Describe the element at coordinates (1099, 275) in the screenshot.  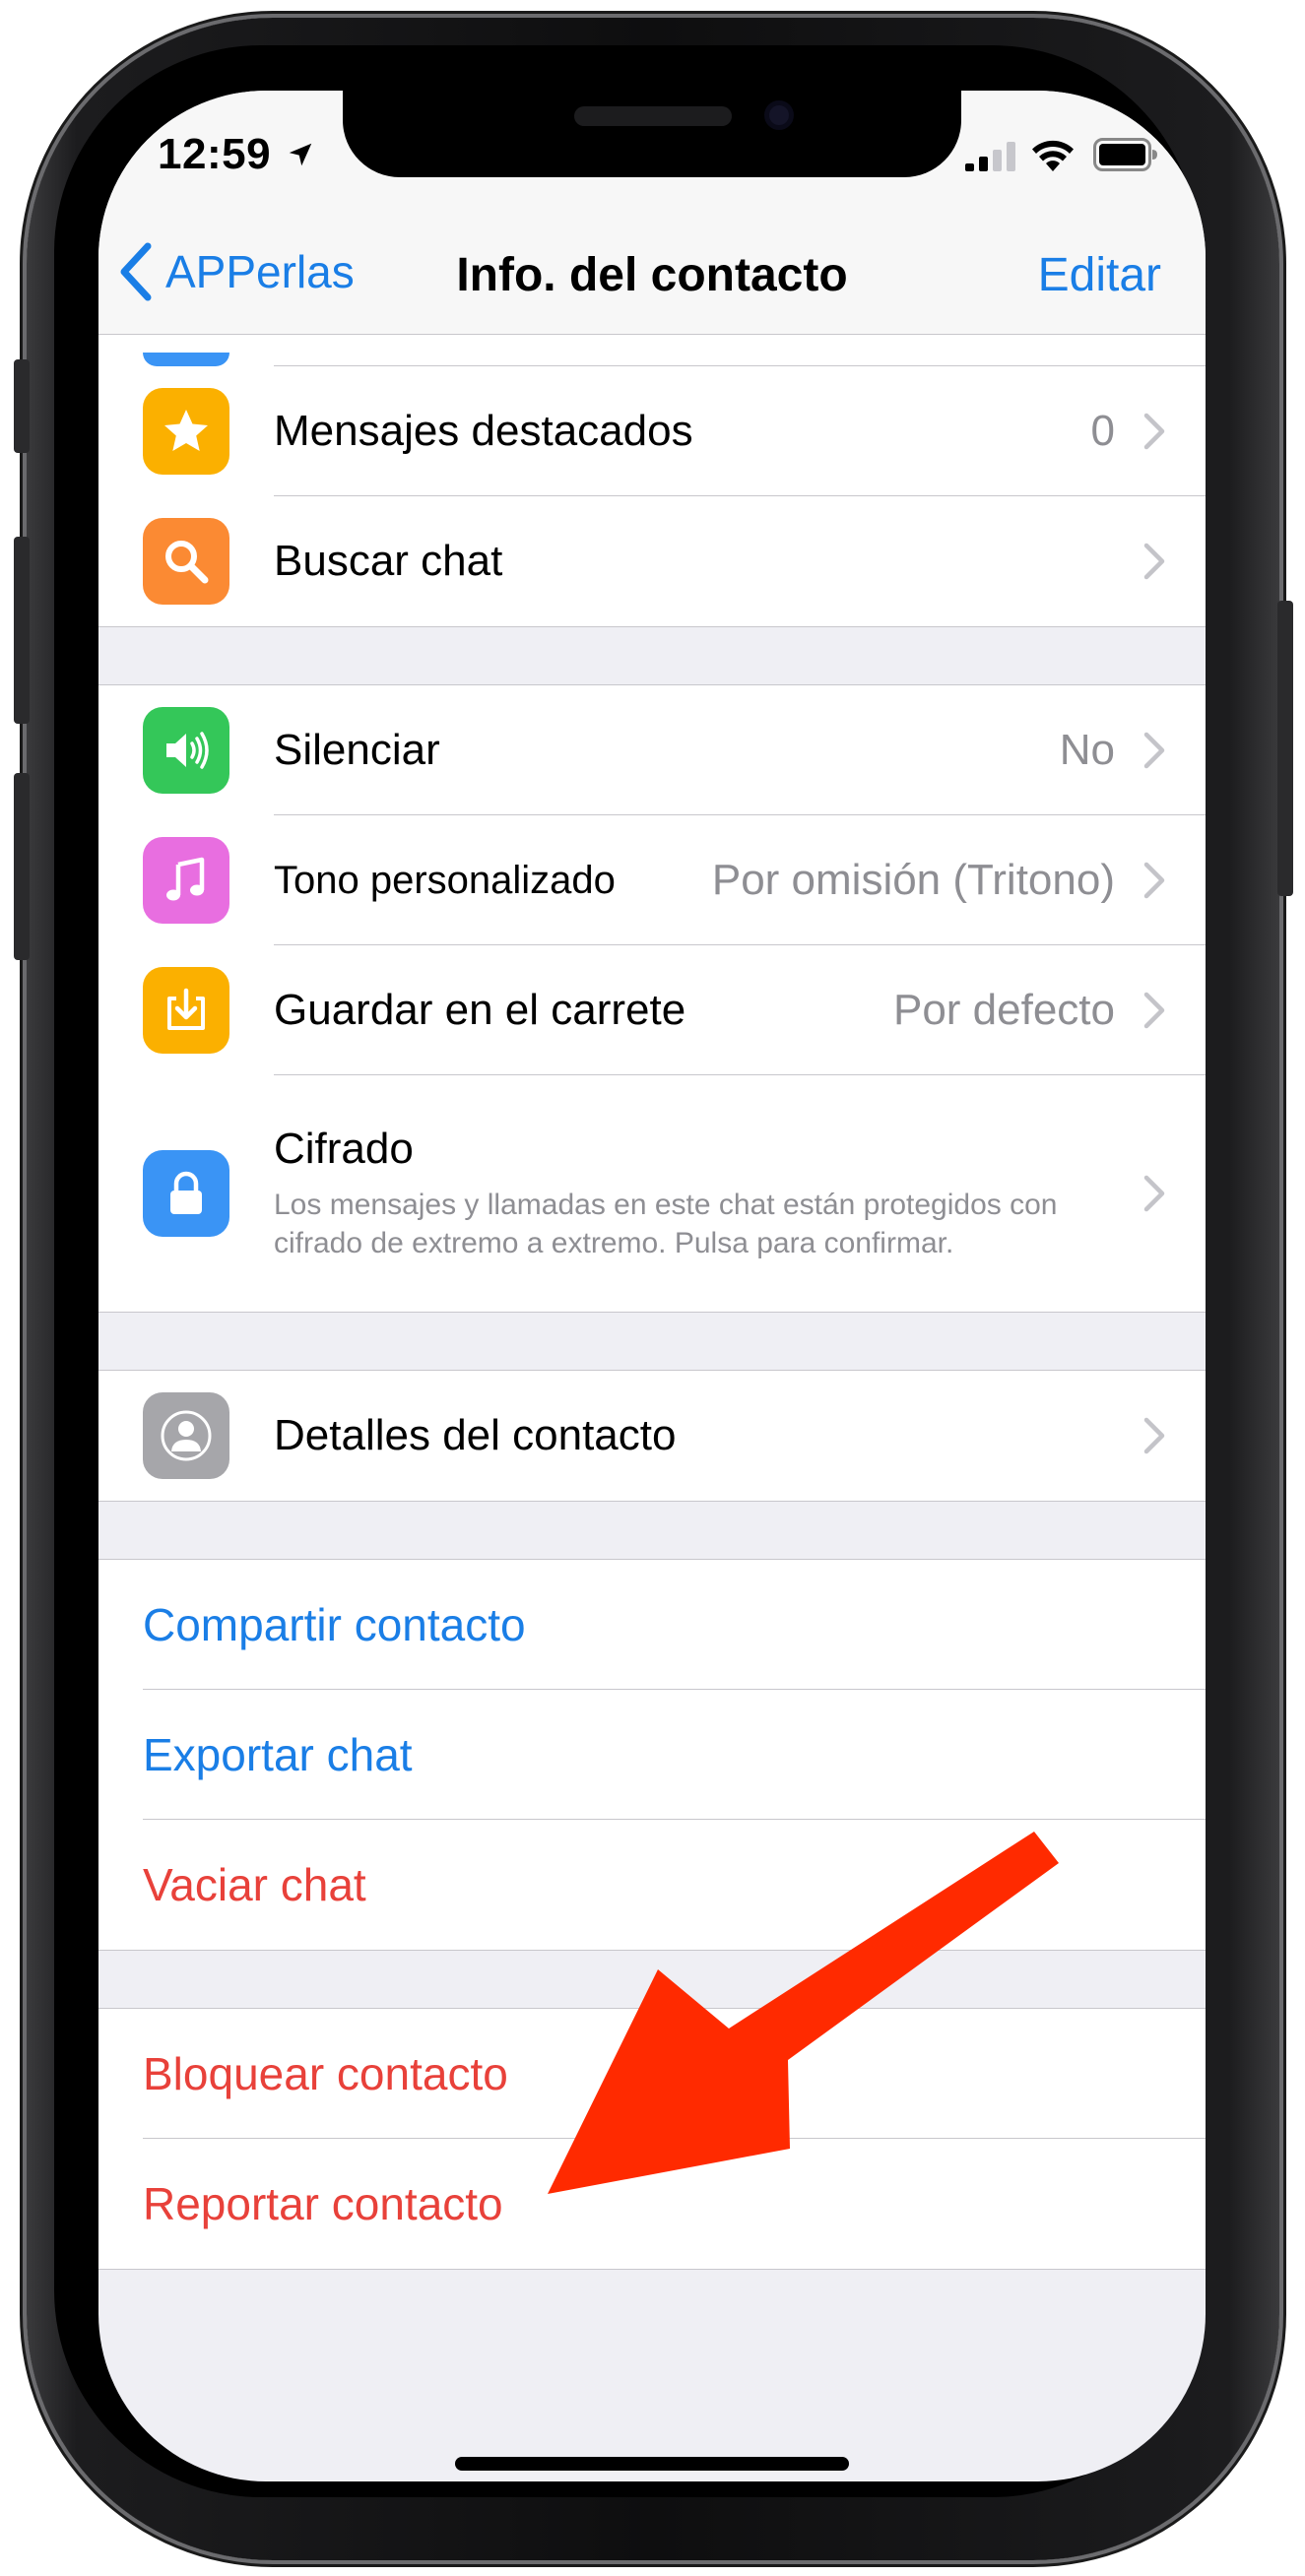
I see `edit-button: Editar` at that location.